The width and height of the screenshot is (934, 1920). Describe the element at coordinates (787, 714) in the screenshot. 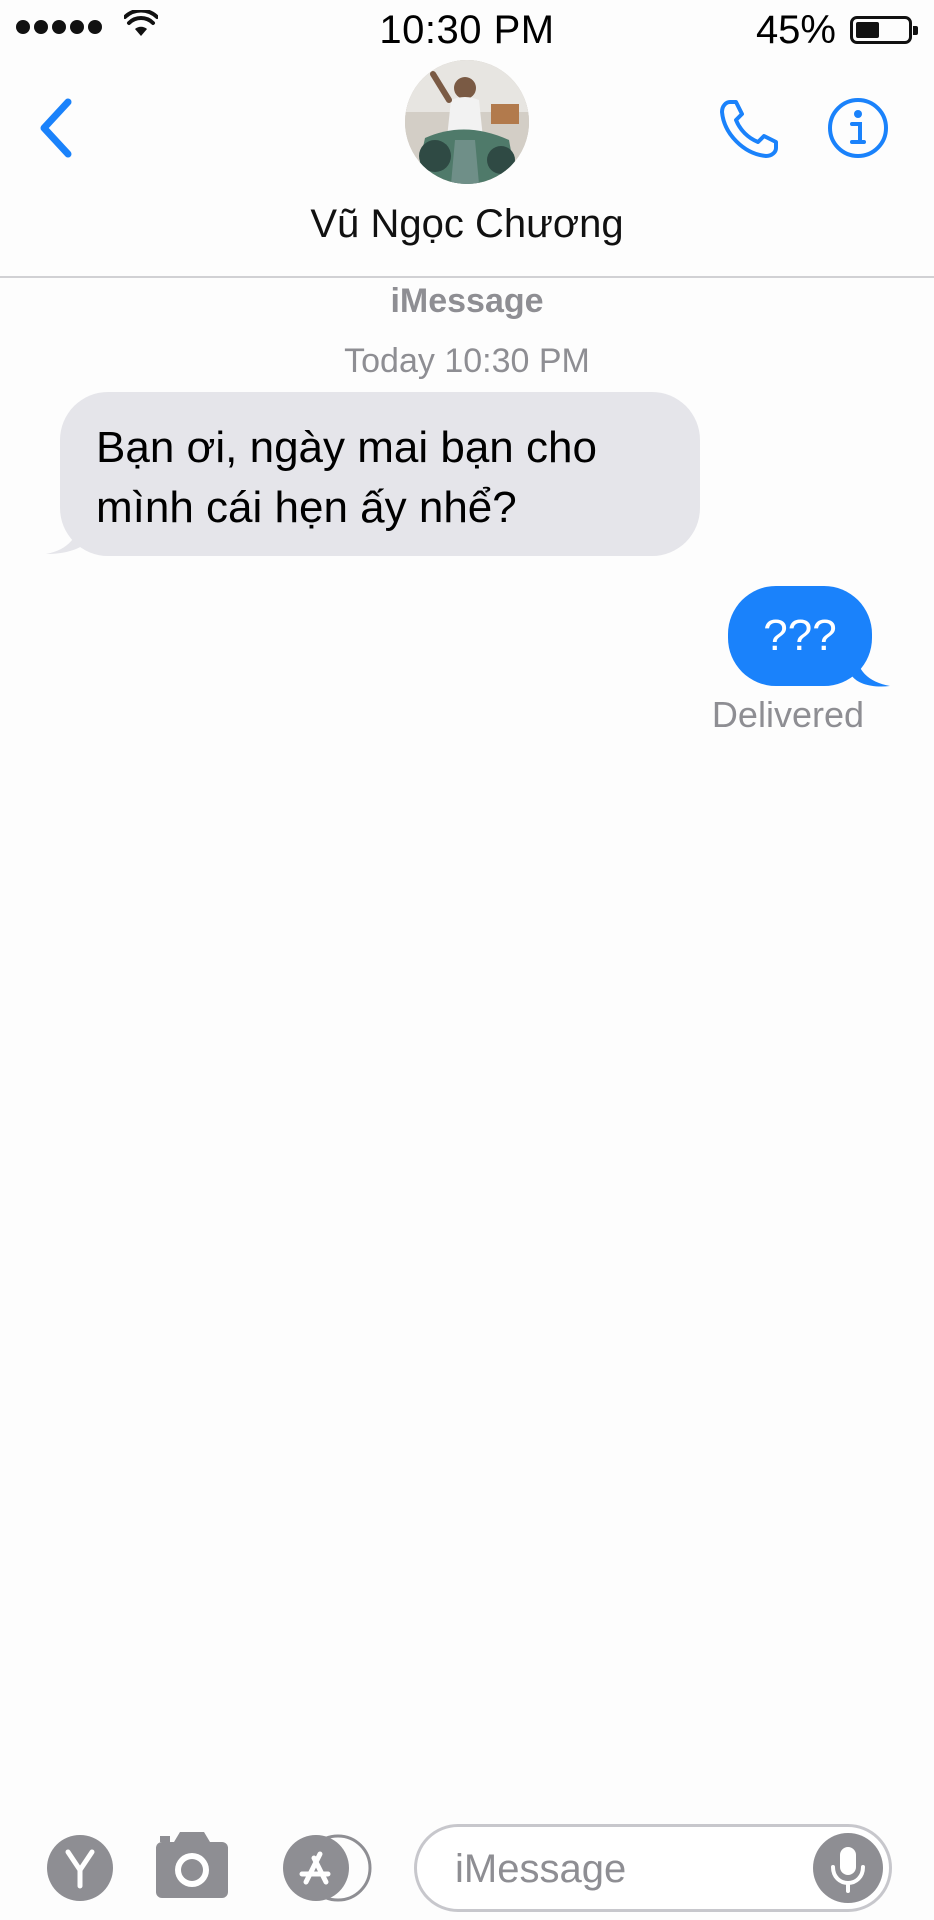

I see `delivery-status: Delivered` at that location.